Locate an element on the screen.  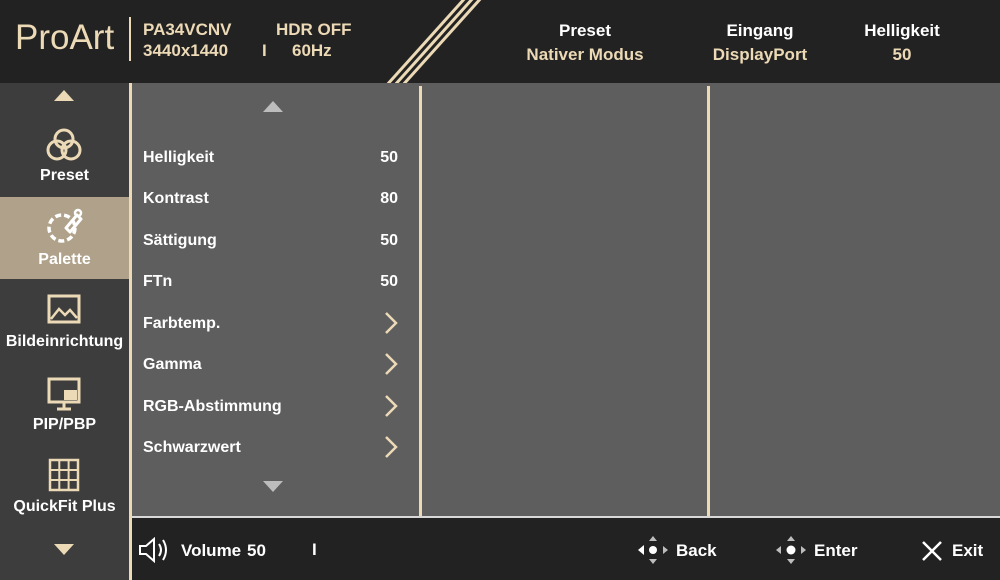
menu-item-color-temp: Farbtemp. is located at coordinates (270, 324).